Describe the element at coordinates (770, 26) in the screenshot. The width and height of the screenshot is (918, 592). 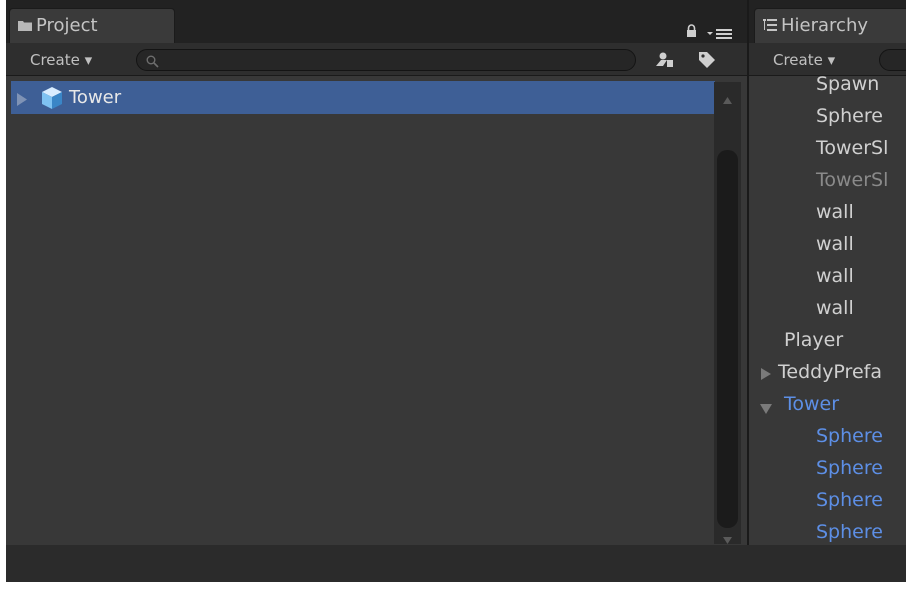
I see `hierarchy-icon` at that location.